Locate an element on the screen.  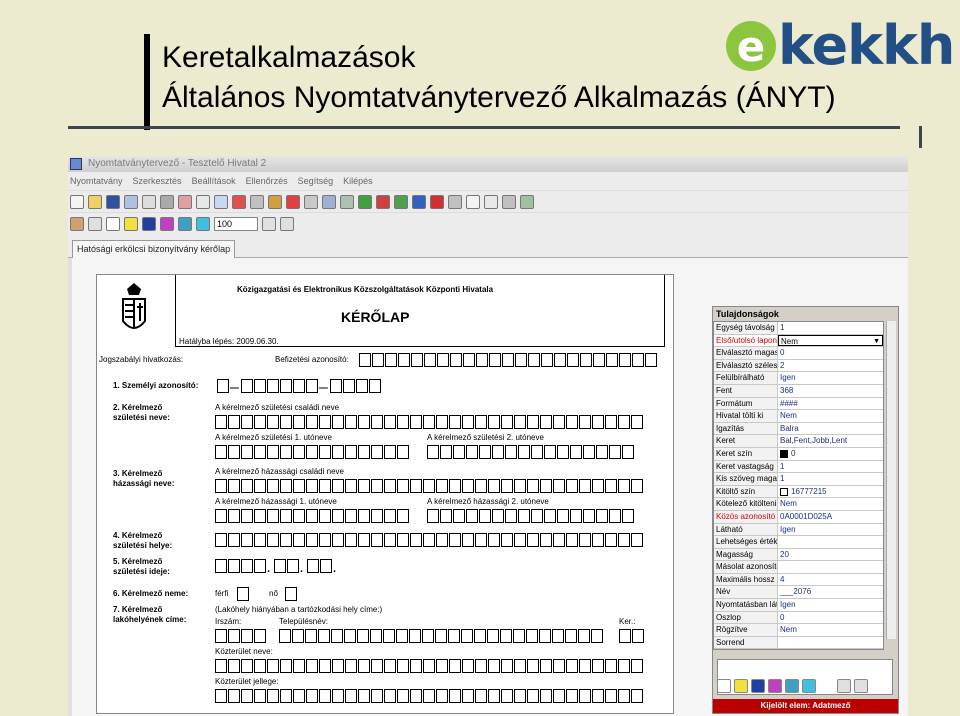
panel-checkbox-icon is located at coordinates (809, 686).